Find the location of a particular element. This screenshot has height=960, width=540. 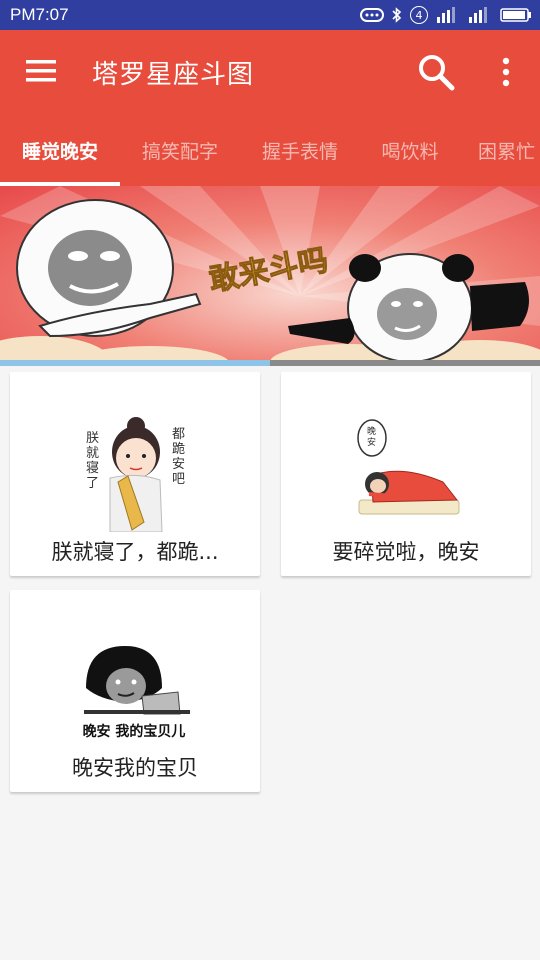

meme-caption-right: 都跪安吧 is located at coordinates (178, 457).